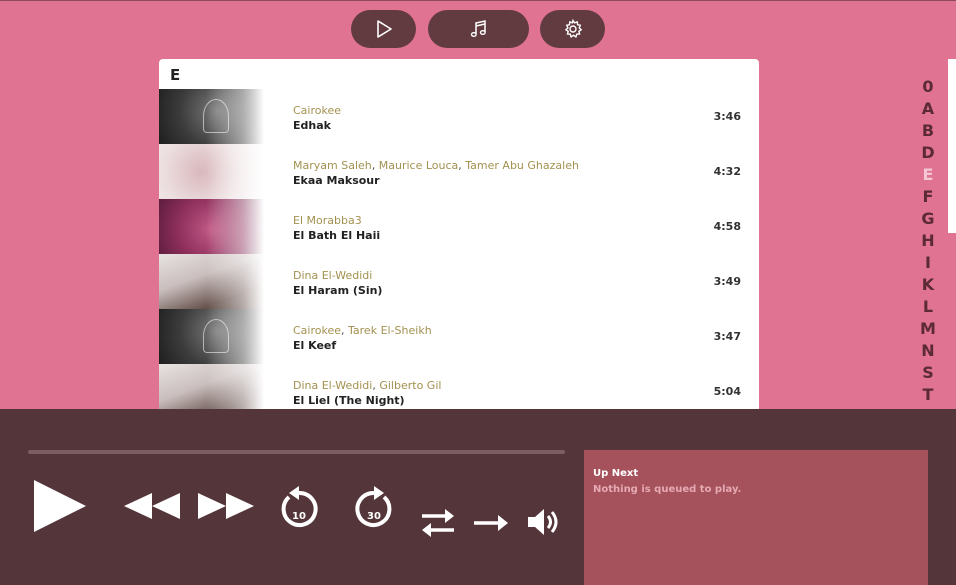 This screenshot has height=585, width=956. I want to click on index-letter: A, so click(928, 109).